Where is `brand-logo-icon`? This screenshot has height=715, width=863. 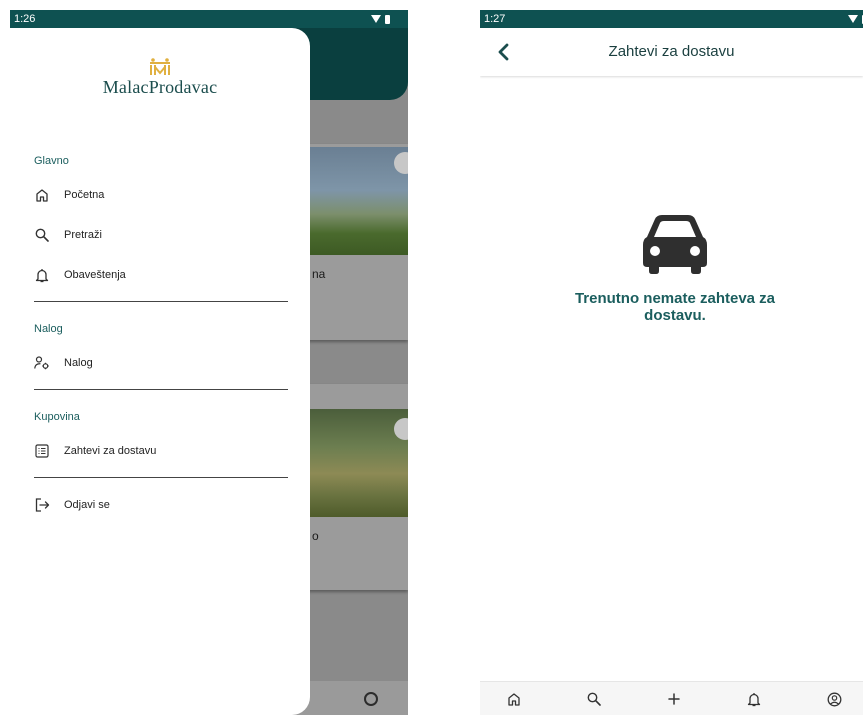
brand-logo-icon is located at coordinates (160, 66).